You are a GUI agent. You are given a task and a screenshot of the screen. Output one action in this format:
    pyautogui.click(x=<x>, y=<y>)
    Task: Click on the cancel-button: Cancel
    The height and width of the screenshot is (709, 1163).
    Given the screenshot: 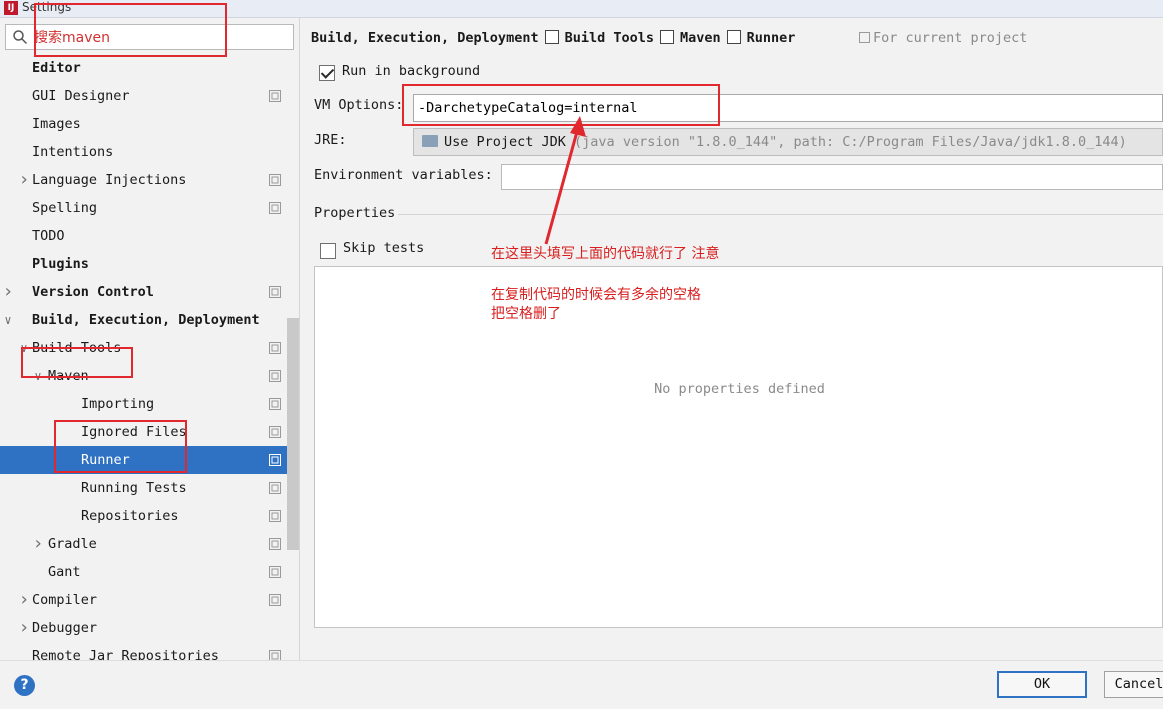 What is the action you would take?
    pyautogui.click(x=1133, y=684)
    